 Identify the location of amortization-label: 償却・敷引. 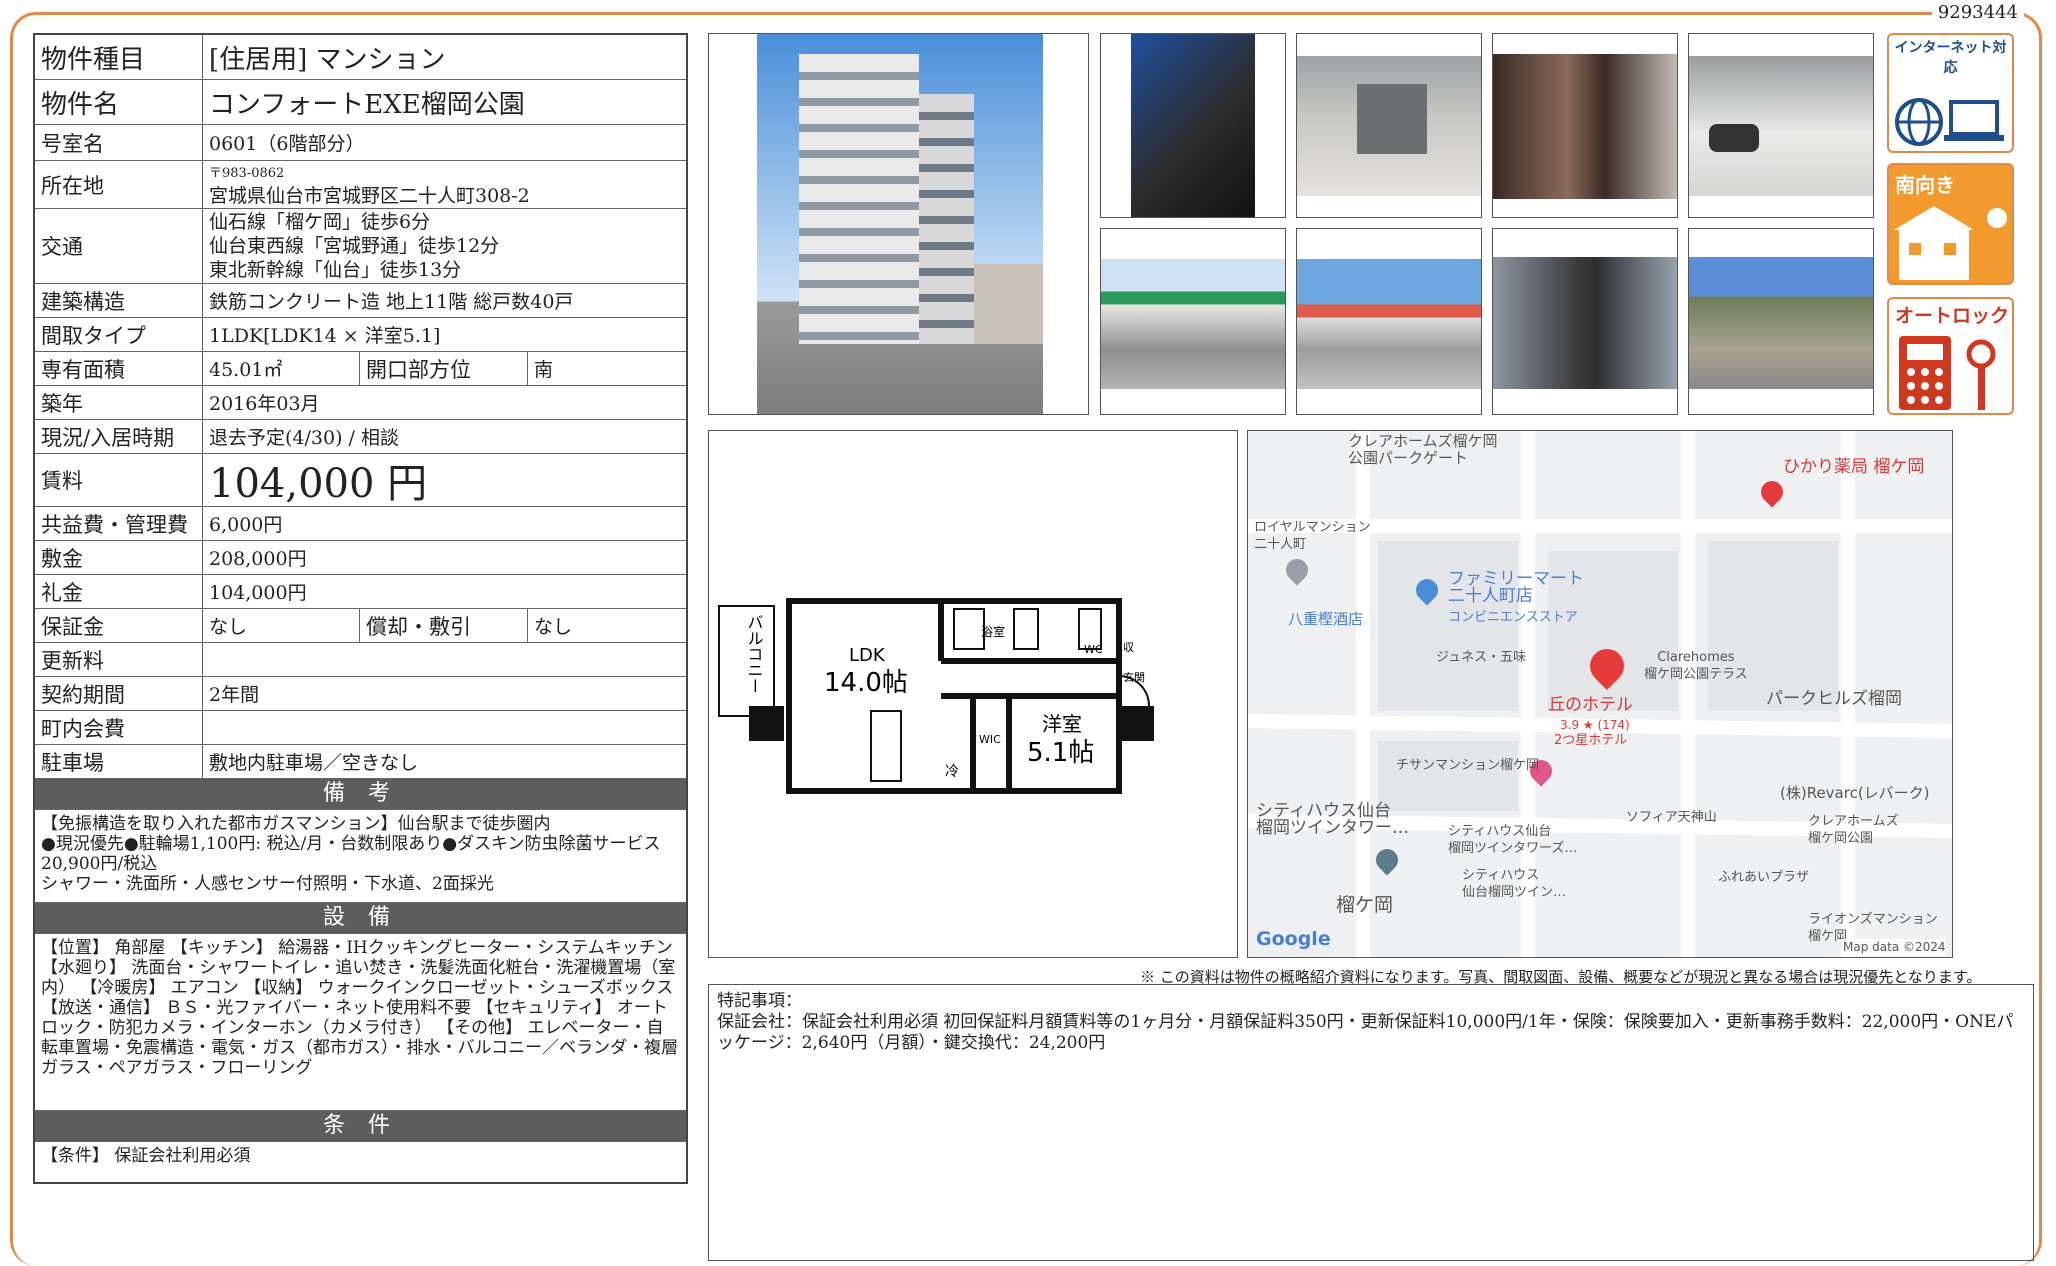
(444, 625).